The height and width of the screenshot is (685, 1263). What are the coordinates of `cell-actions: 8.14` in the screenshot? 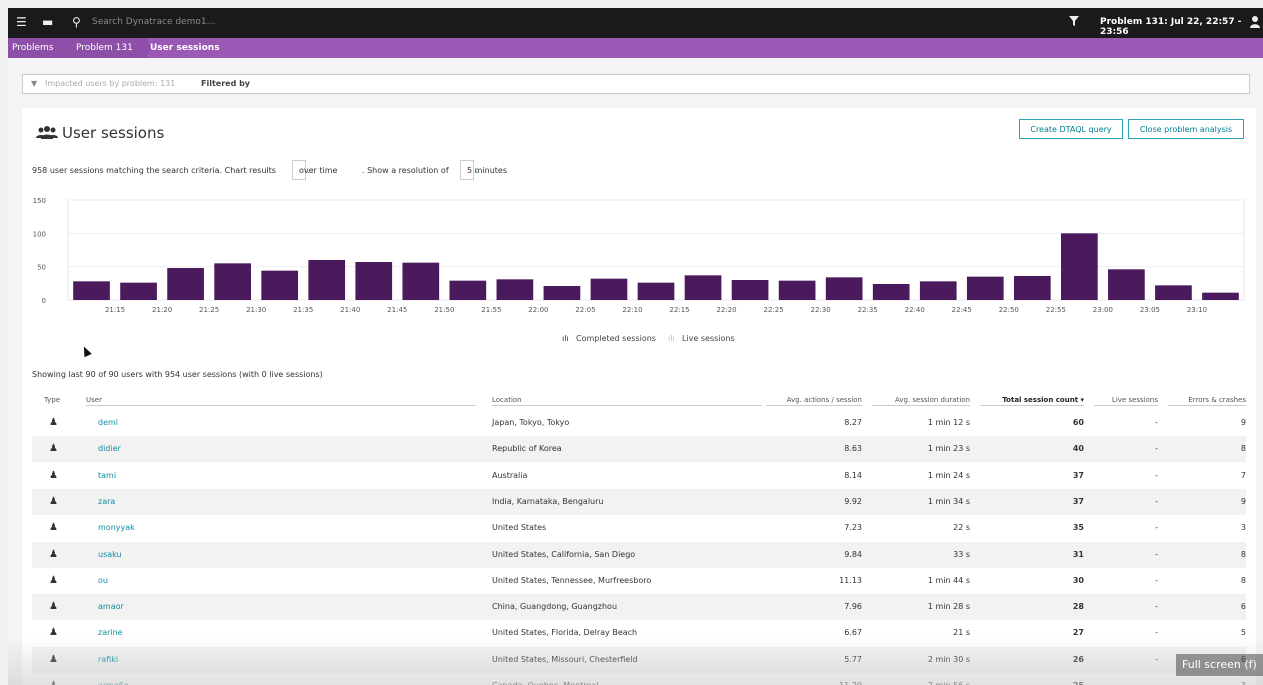 It's located at (853, 475).